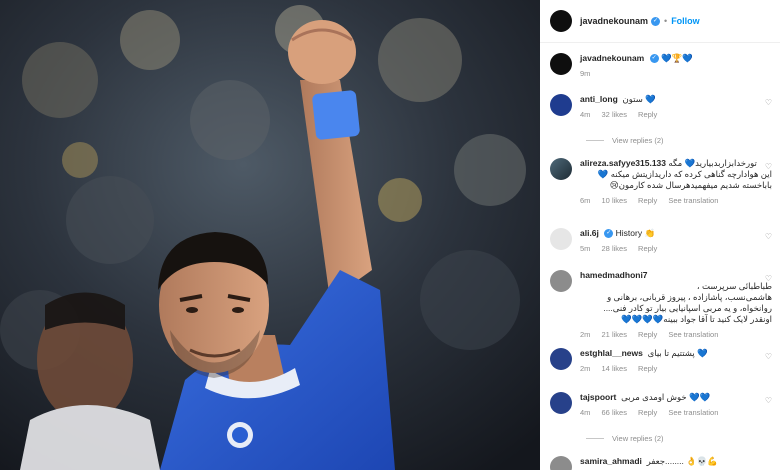 This screenshot has width=780, height=470. Describe the element at coordinates (585, 73) in the screenshot. I see `caption-time: 9m` at that location.